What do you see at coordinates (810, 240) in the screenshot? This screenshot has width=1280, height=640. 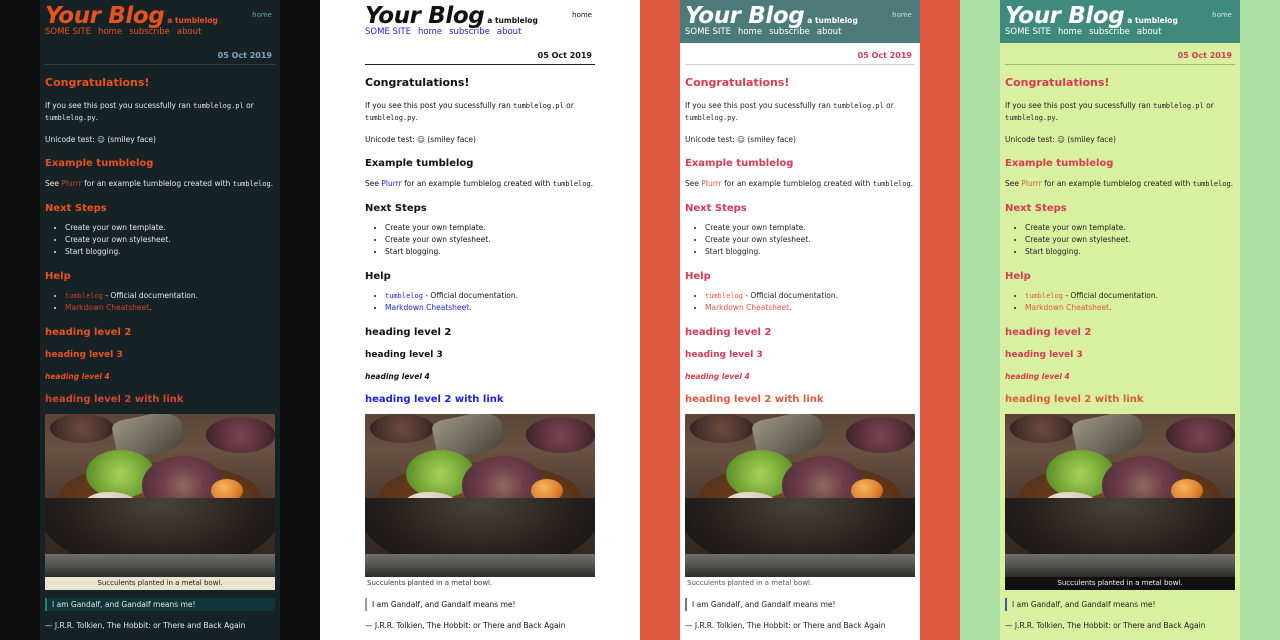 I see `list-item: Create your own stylesheet.` at bounding box center [810, 240].